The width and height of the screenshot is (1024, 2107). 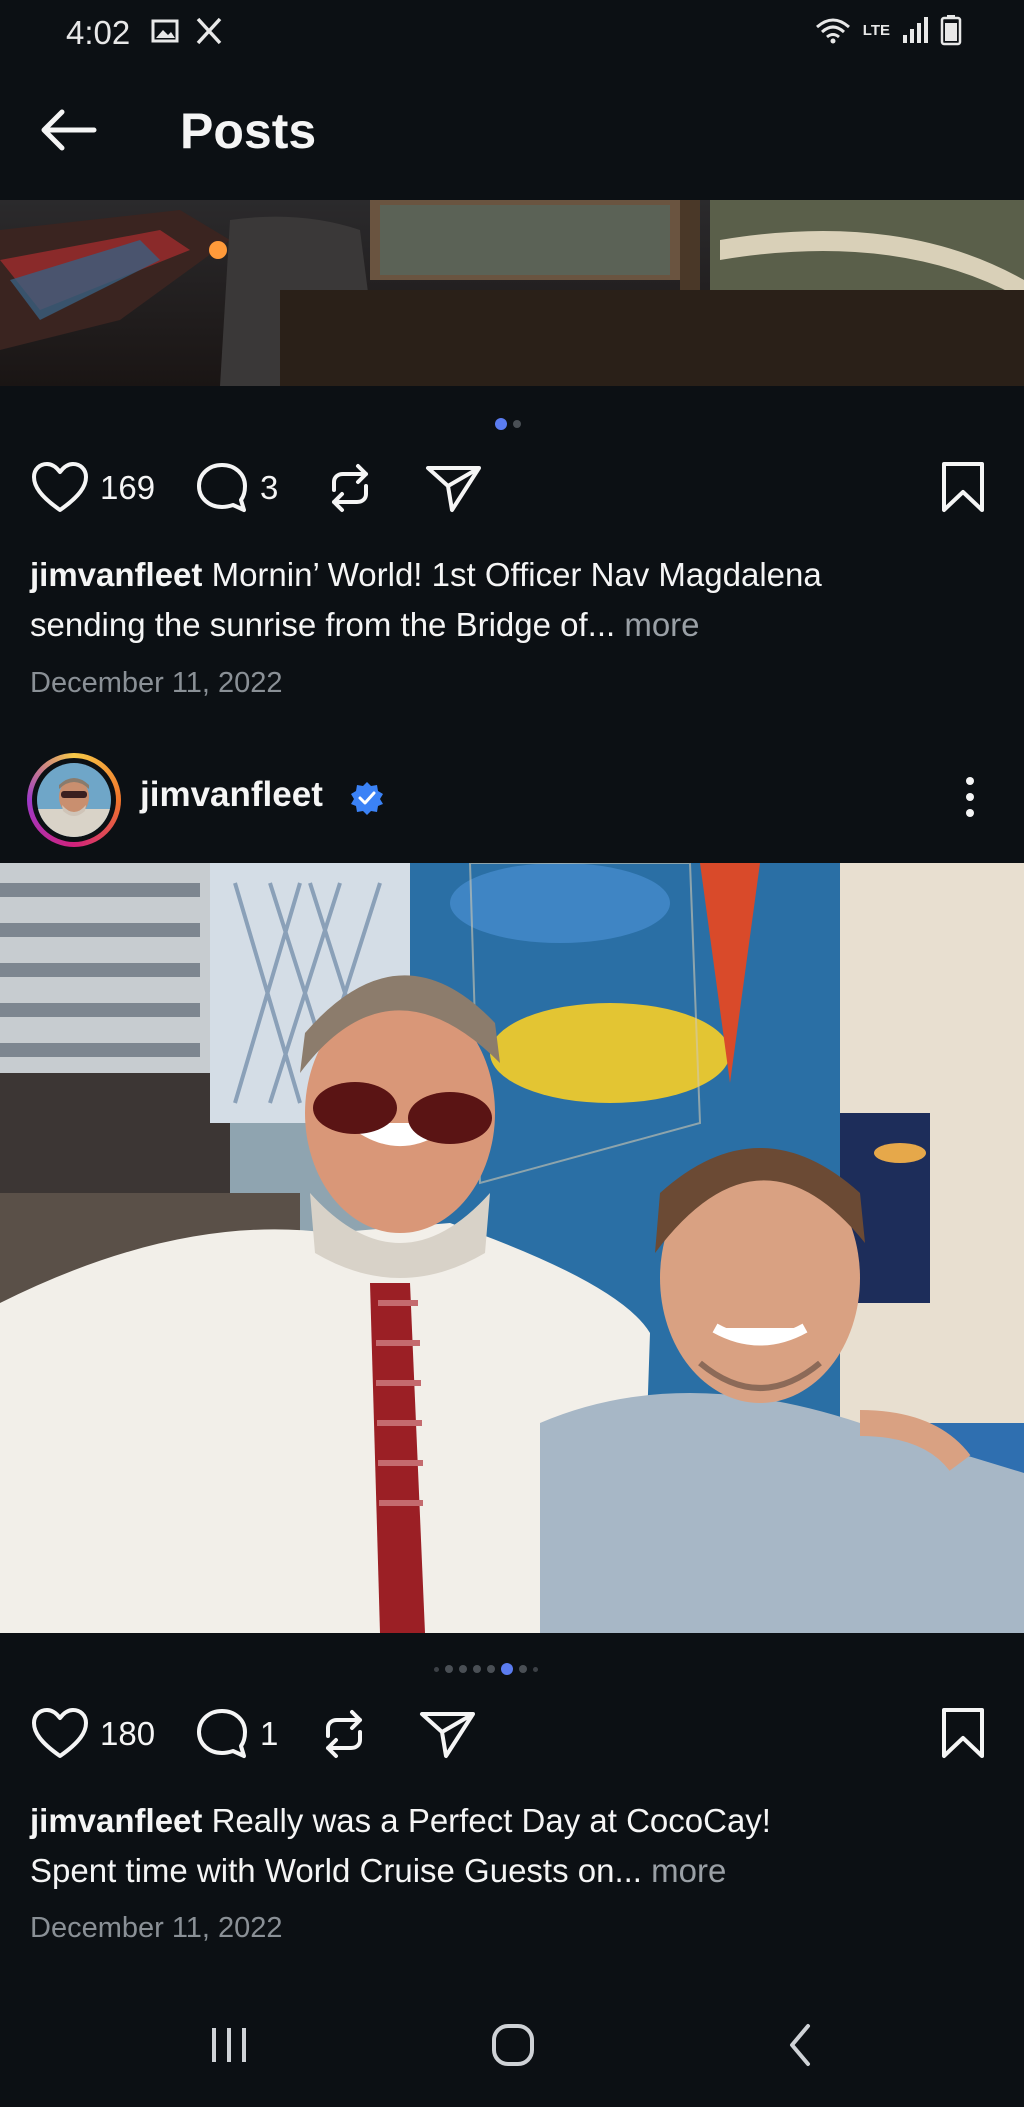 What do you see at coordinates (231, 795) in the screenshot?
I see `post-username: jimvanfleet` at bounding box center [231, 795].